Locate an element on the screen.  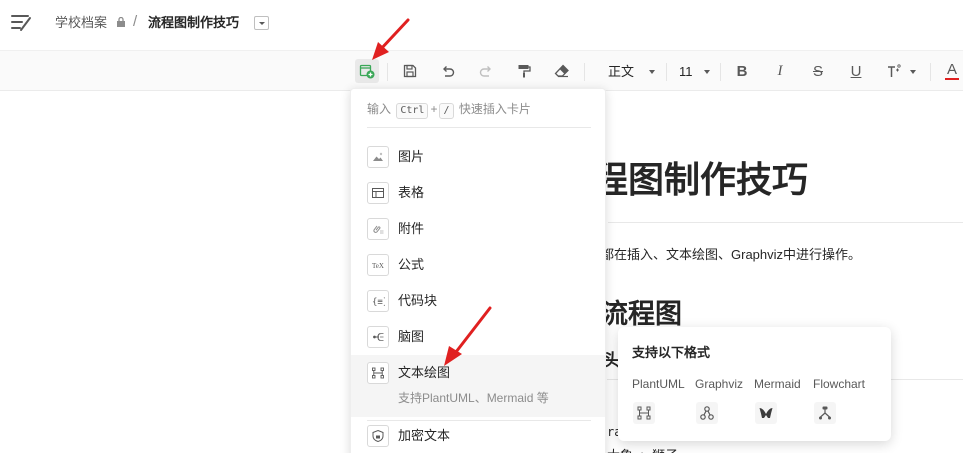
format-label-graphviz: Graphviz is located at coordinates (719, 384).